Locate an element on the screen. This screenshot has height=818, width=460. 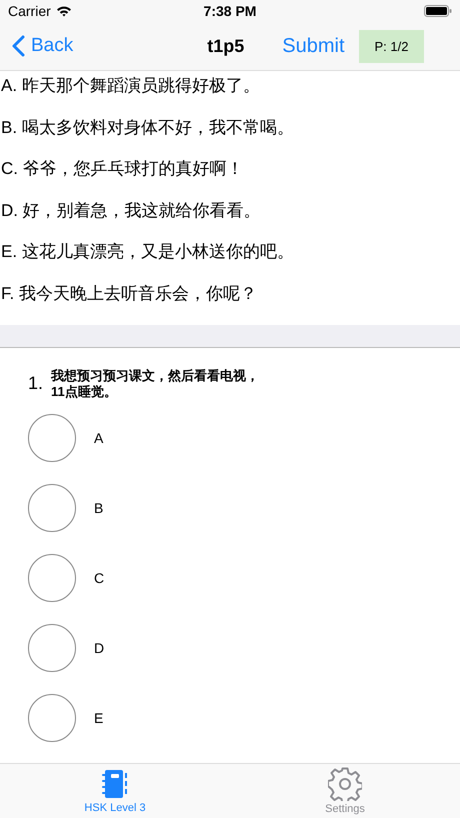
question-number: 1. is located at coordinates (36, 383).